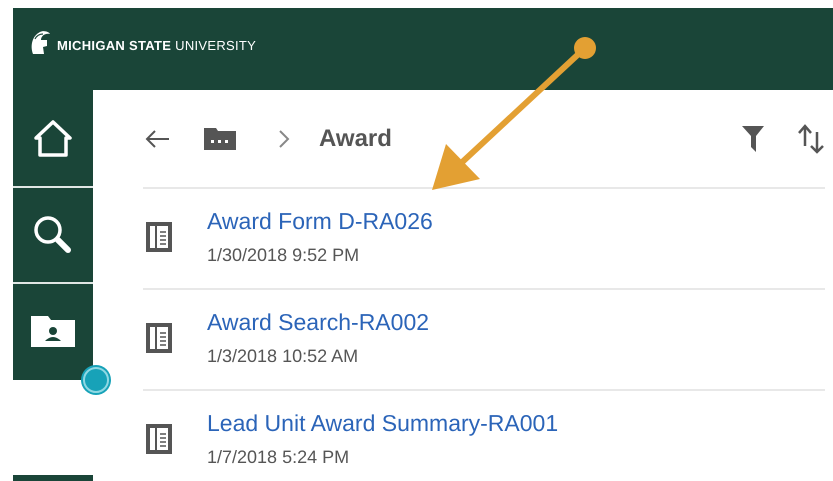  What do you see at coordinates (283, 256) in the screenshot?
I see `item-date: 1/30/2018 9:52 PM` at bounding box center [283, 256].